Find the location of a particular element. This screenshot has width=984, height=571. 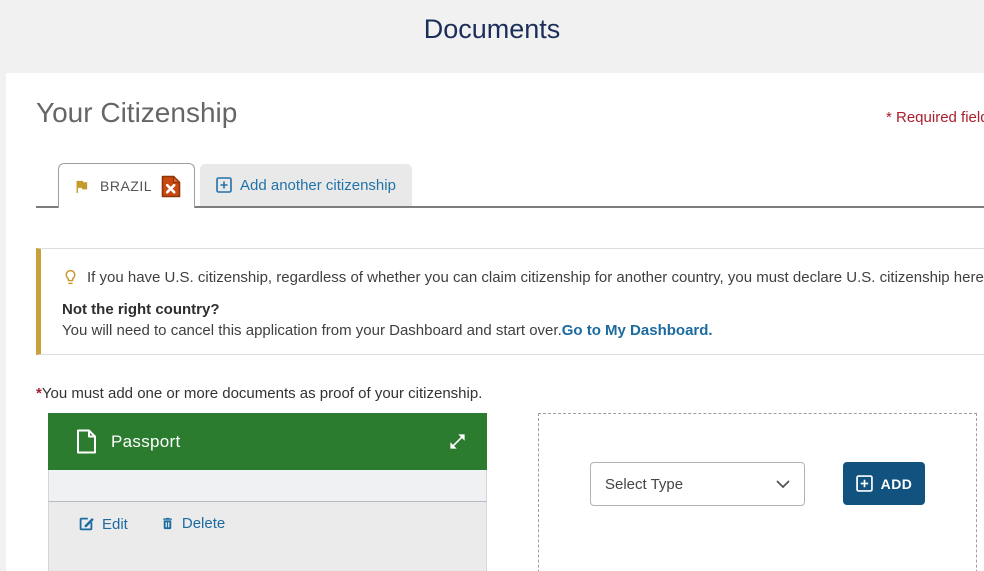

select-type-dropdown: Select Type is located at coordinates (697, 484).